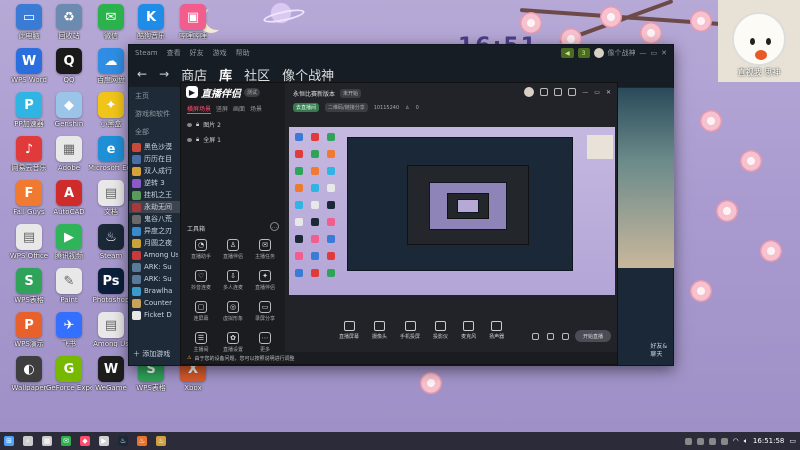 Image resolution: width=800 pixels, height=450 pixels. I want to click on tab-canvas: 画面, so click(239, 109).